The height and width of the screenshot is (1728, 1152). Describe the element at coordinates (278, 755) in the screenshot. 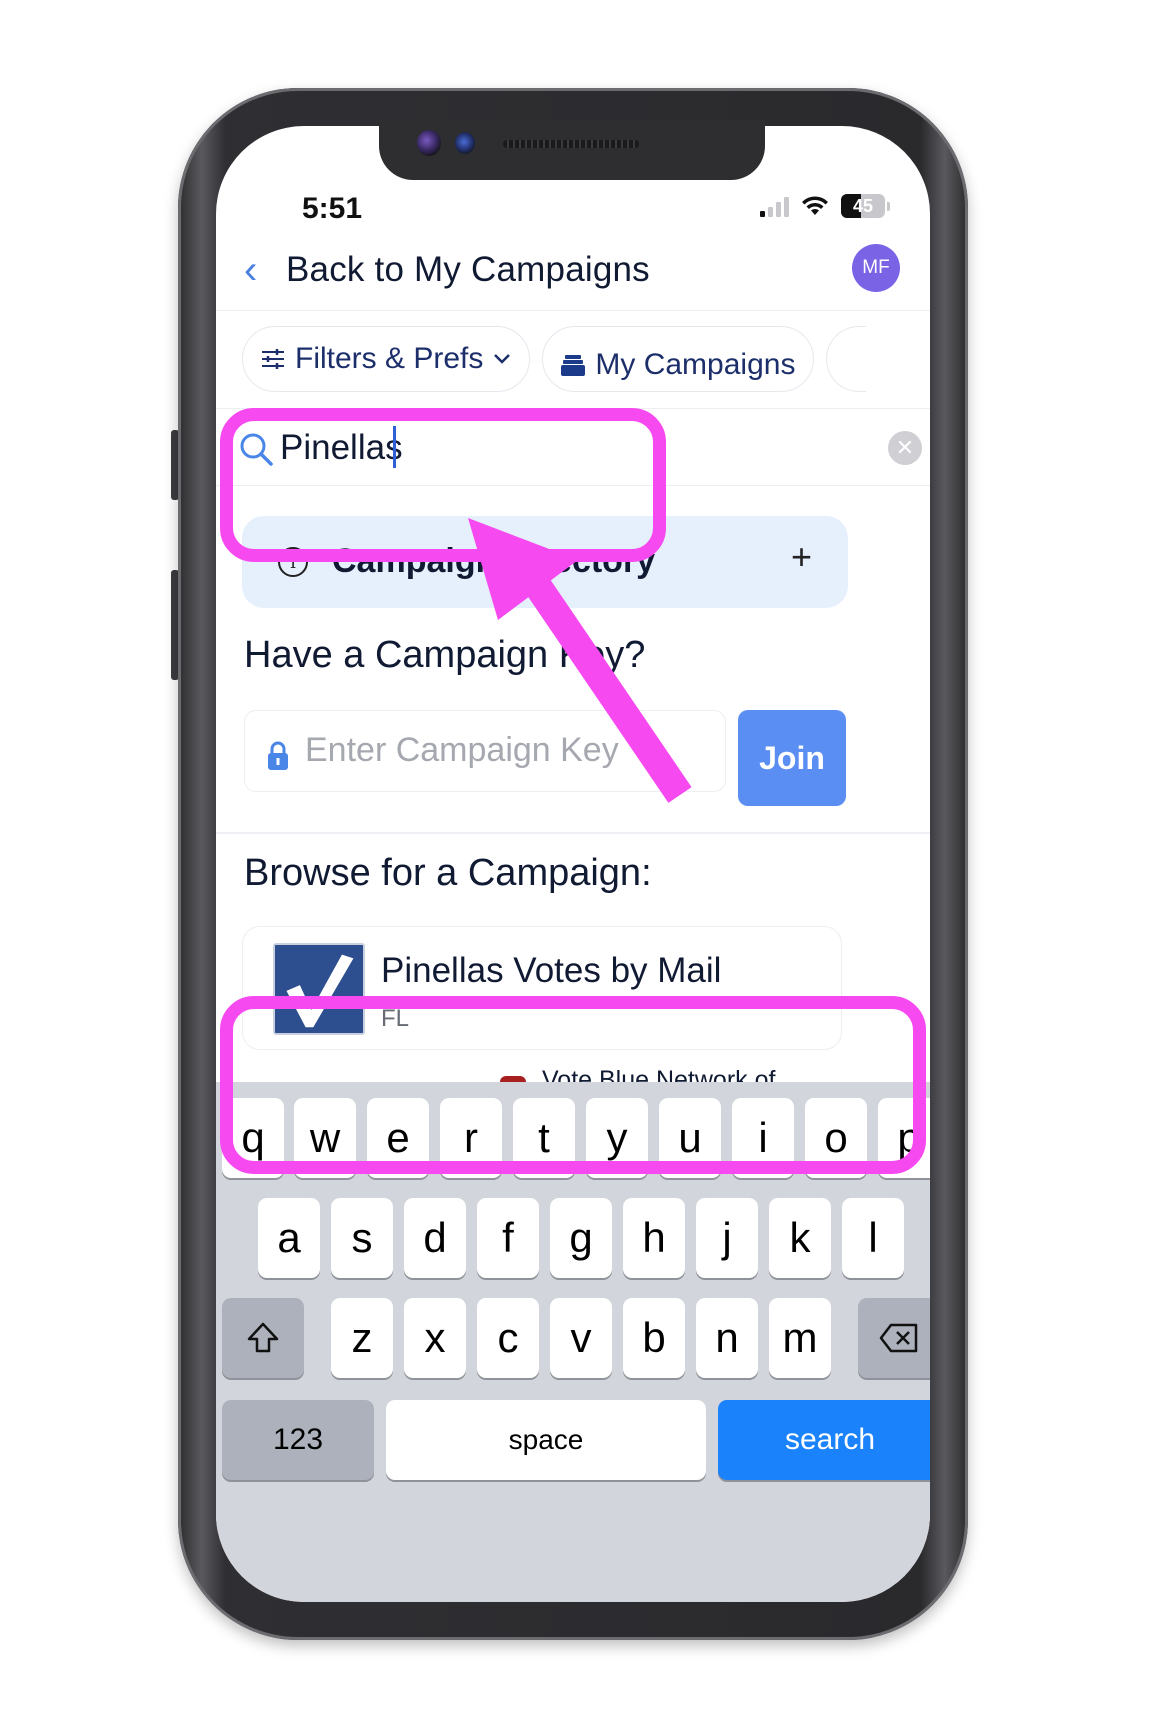

I see `lock-icon` at that location.